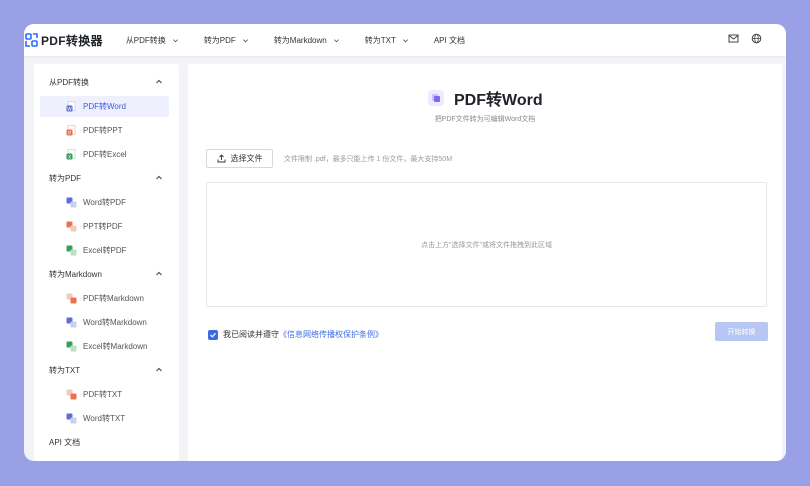 The image size is (810, 486). I want to click on sidebar-item-ppt-to-pdf: PPT转PDF, so click(104, 226).